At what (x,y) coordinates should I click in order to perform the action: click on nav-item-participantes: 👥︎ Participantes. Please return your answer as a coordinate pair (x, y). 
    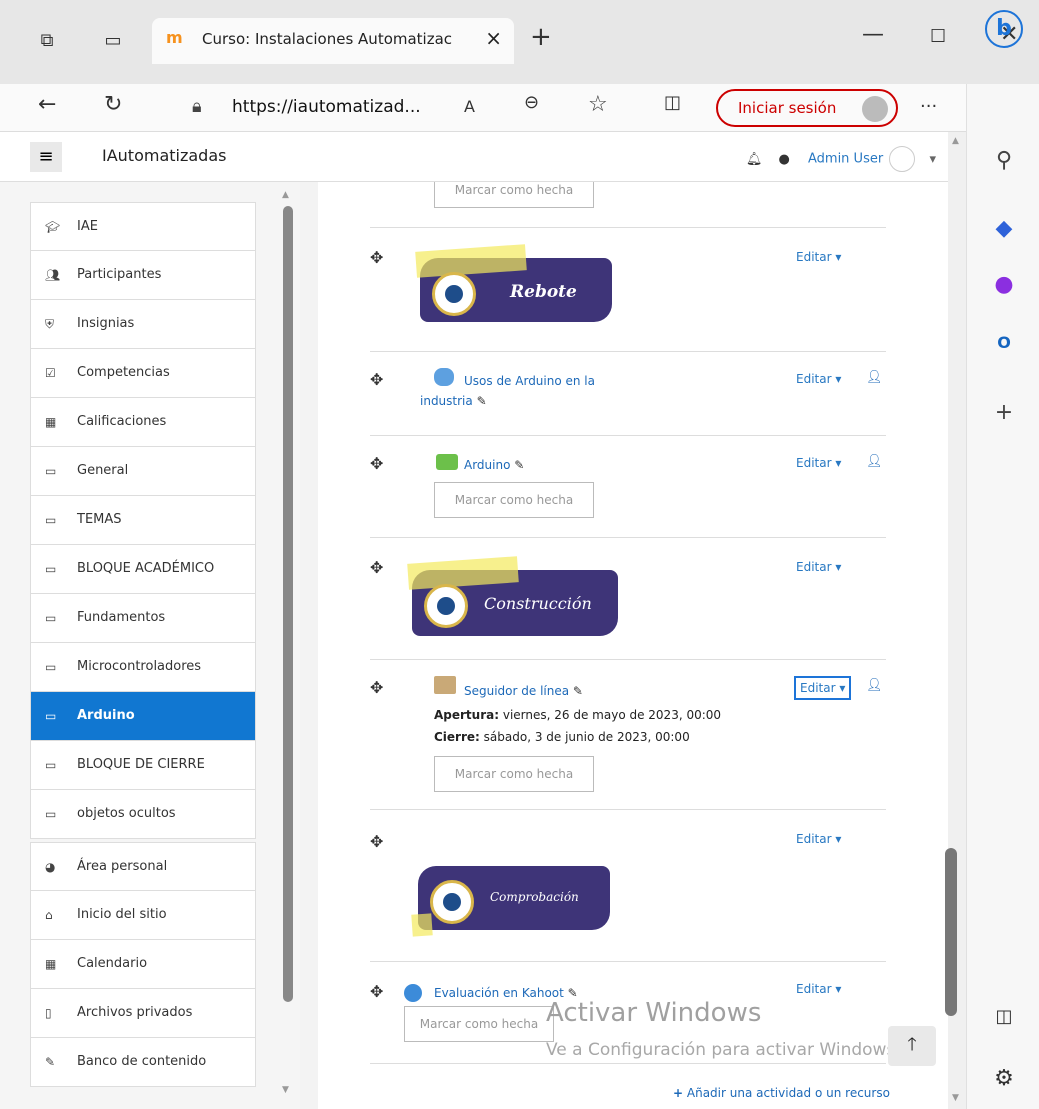
    Looking at the image, I should click on (143, 275).